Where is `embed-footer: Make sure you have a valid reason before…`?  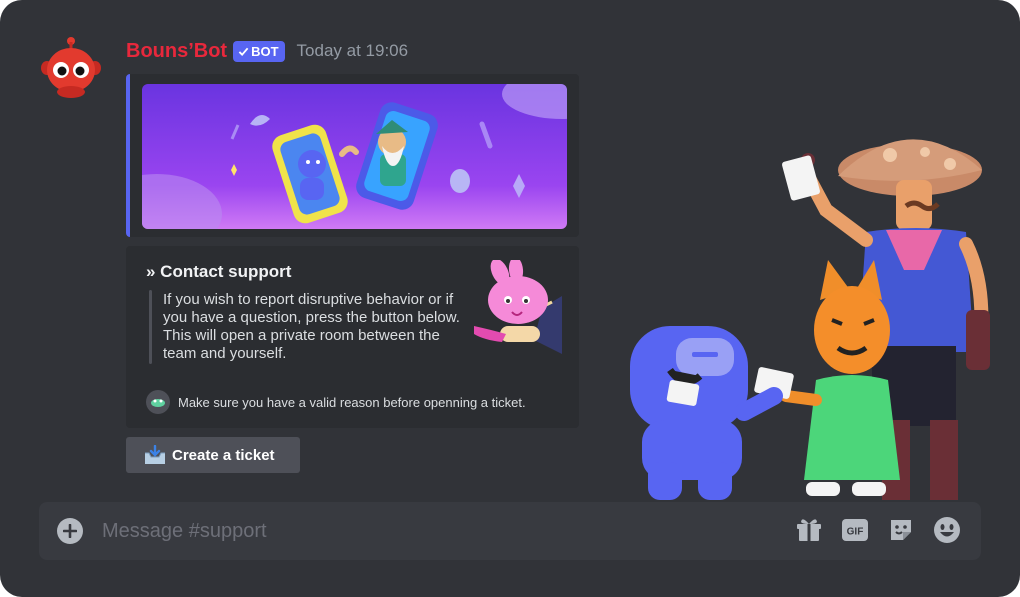 embed-footer: Make sure you have a valid reason before… is located at coordinates (336, 402).